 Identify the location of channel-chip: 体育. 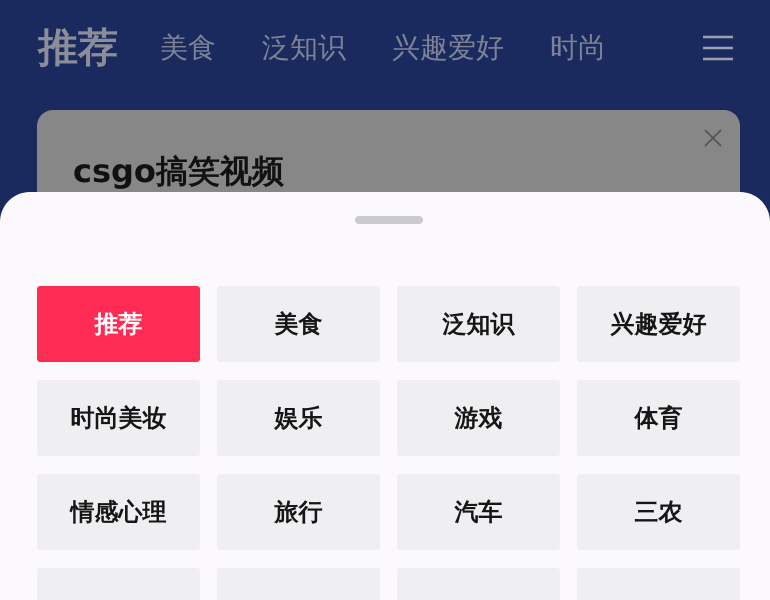
(658, 418).